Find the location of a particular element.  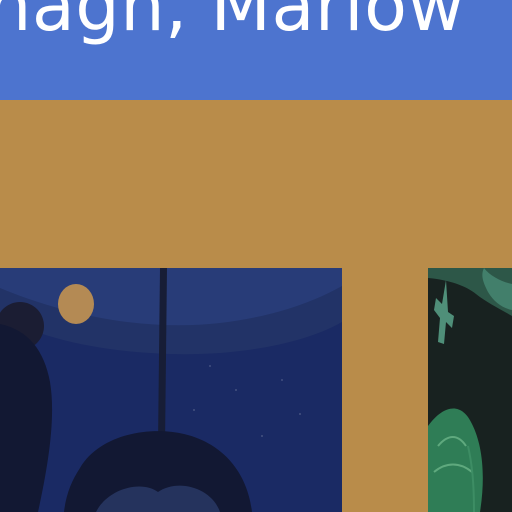

forest-illustration-icon is located at coordinates (470, 390).